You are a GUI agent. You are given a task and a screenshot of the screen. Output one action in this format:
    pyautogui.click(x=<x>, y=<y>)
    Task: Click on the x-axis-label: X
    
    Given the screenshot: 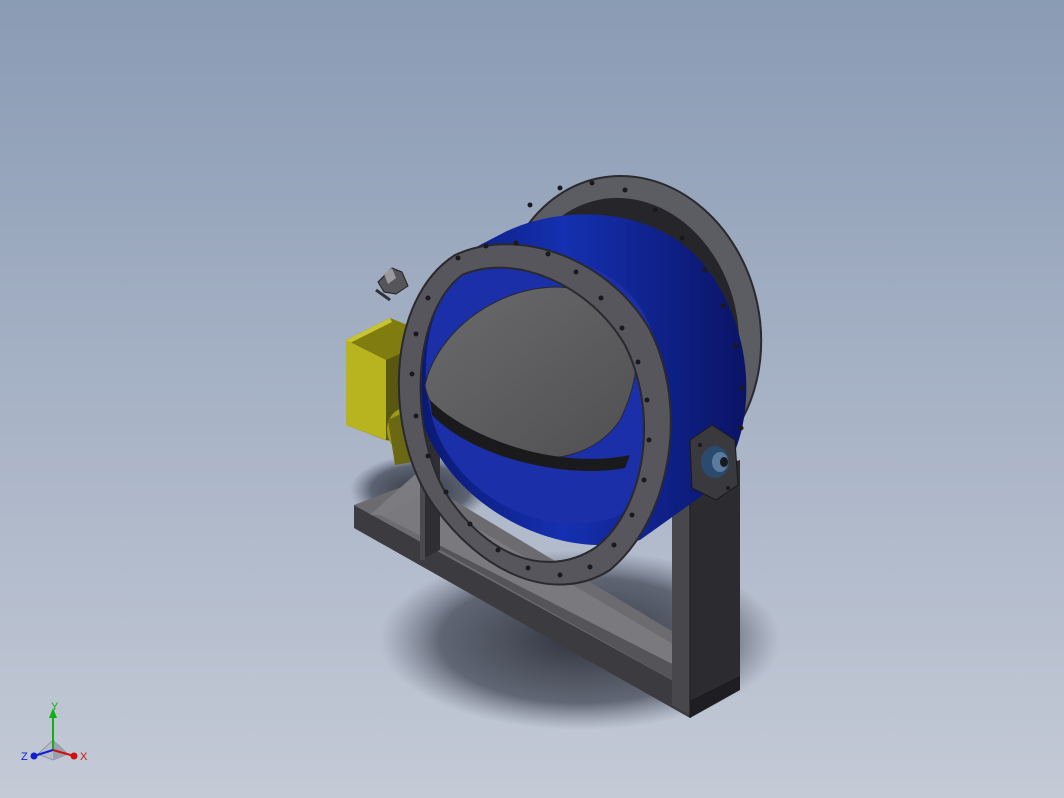 What is the action you would take?
    pyautogui.click(x=84, y=757)
    